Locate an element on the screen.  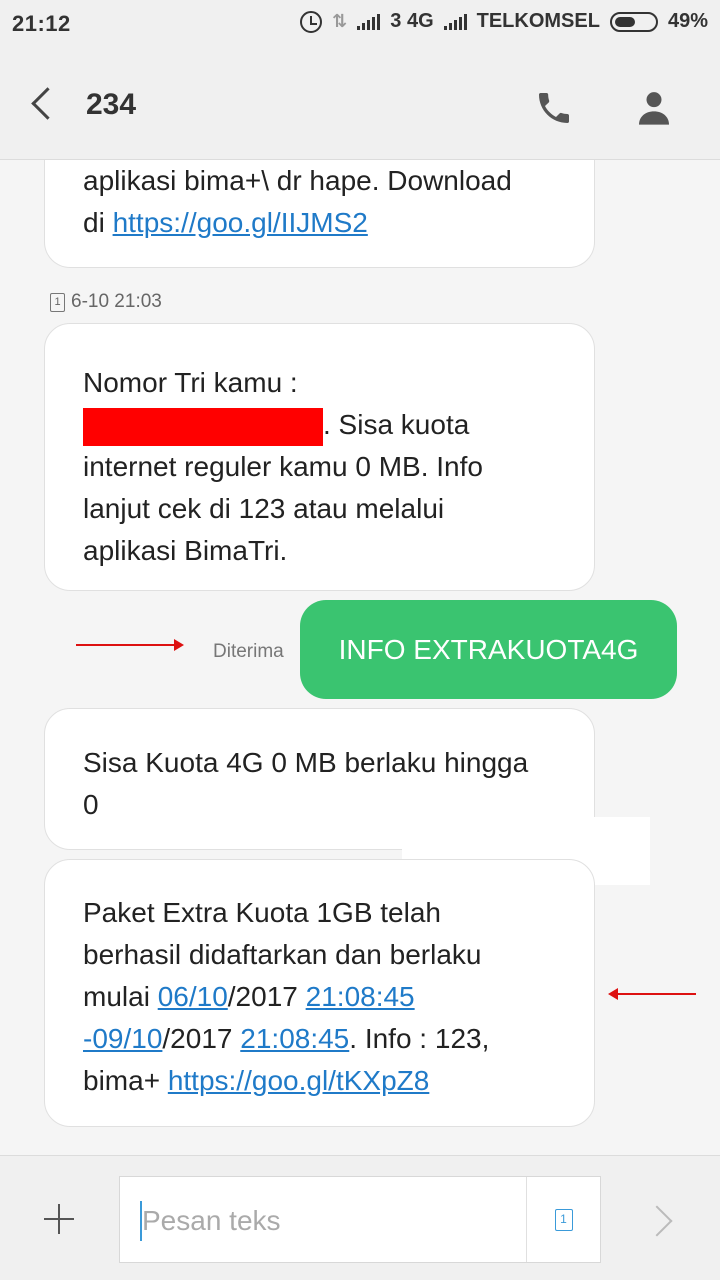
attach-button is located at coordinates (59, 1219).